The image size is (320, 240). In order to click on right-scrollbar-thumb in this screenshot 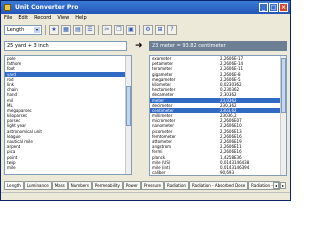, I will do `click(283, 85)`.